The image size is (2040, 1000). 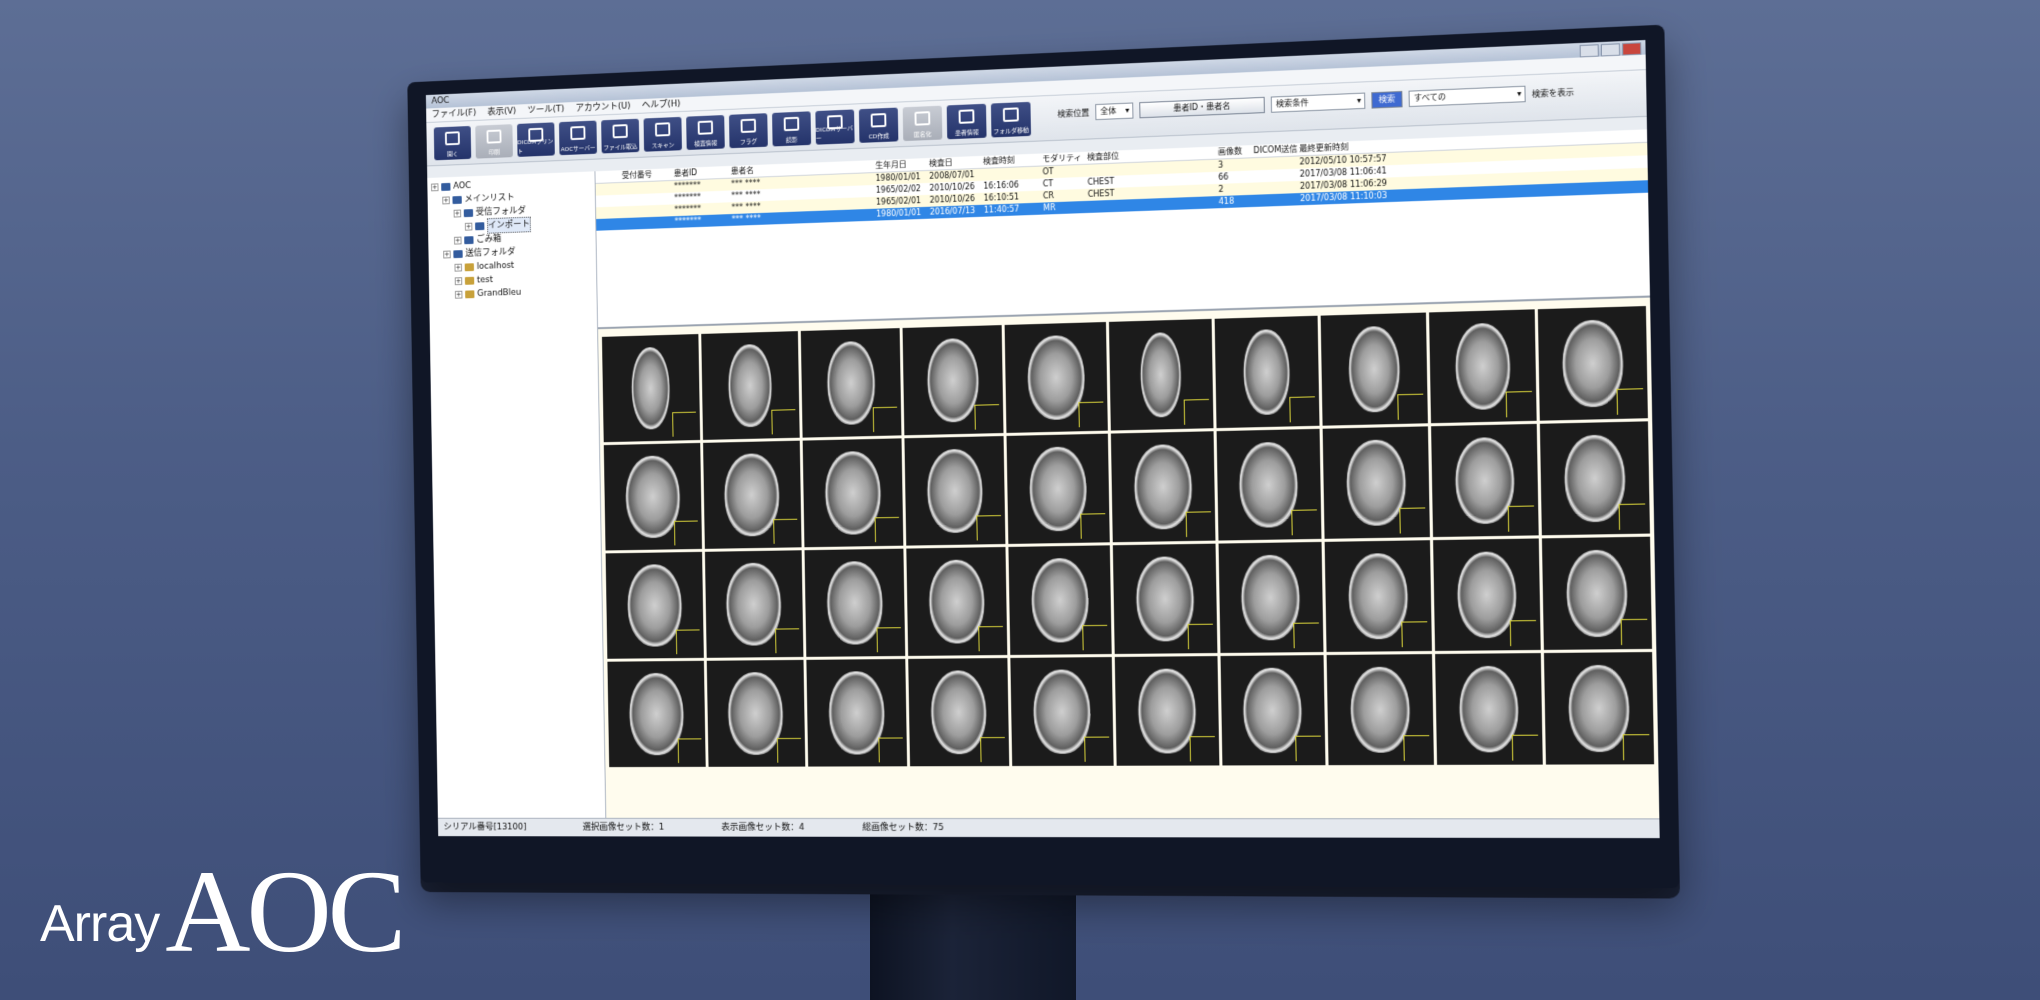 I want to click on toolbar-button-6: 検査情報, so click(x=705, y=132).